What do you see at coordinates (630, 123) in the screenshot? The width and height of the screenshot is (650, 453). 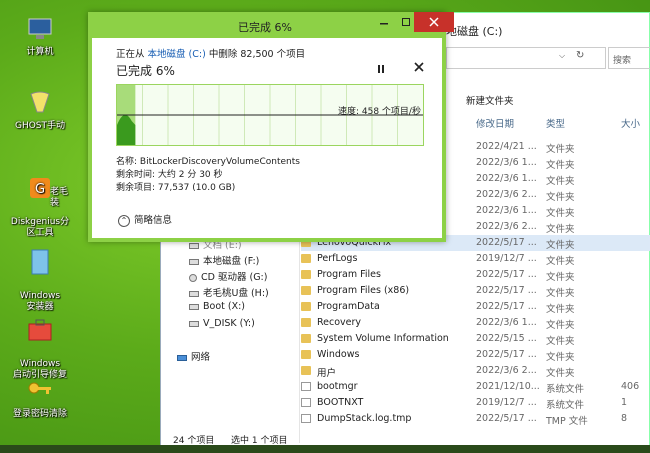 I see `column-header-size: 大小` at bounding box center [630, 123].